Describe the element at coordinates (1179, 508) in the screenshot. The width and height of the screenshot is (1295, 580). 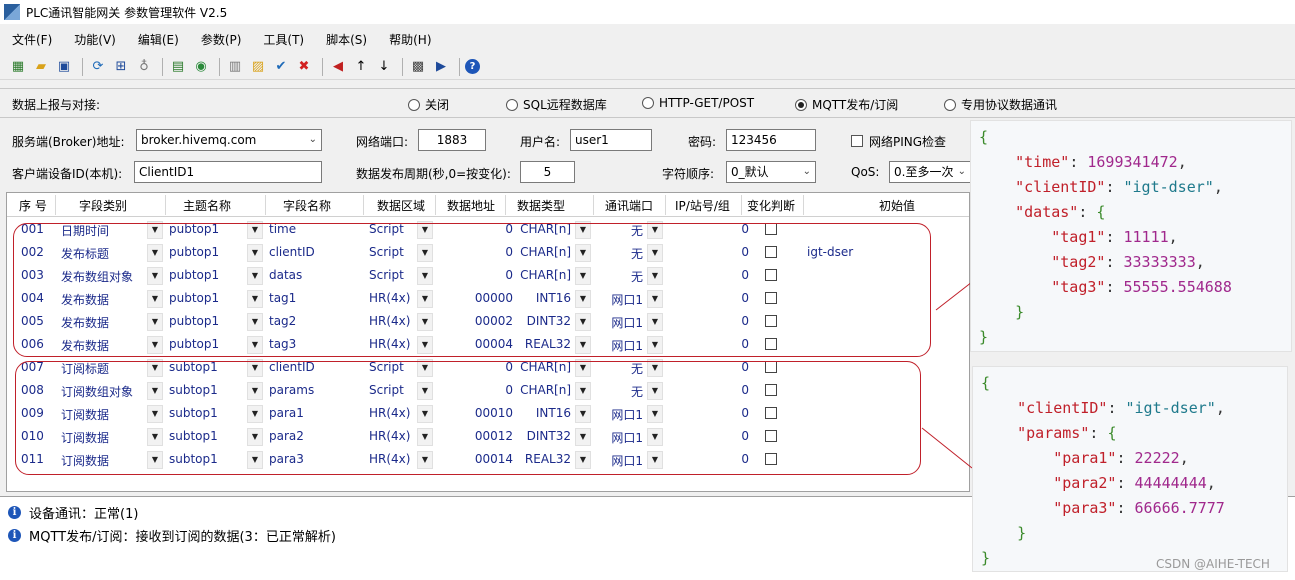
I see `json-value: 66666.7777` at that location.